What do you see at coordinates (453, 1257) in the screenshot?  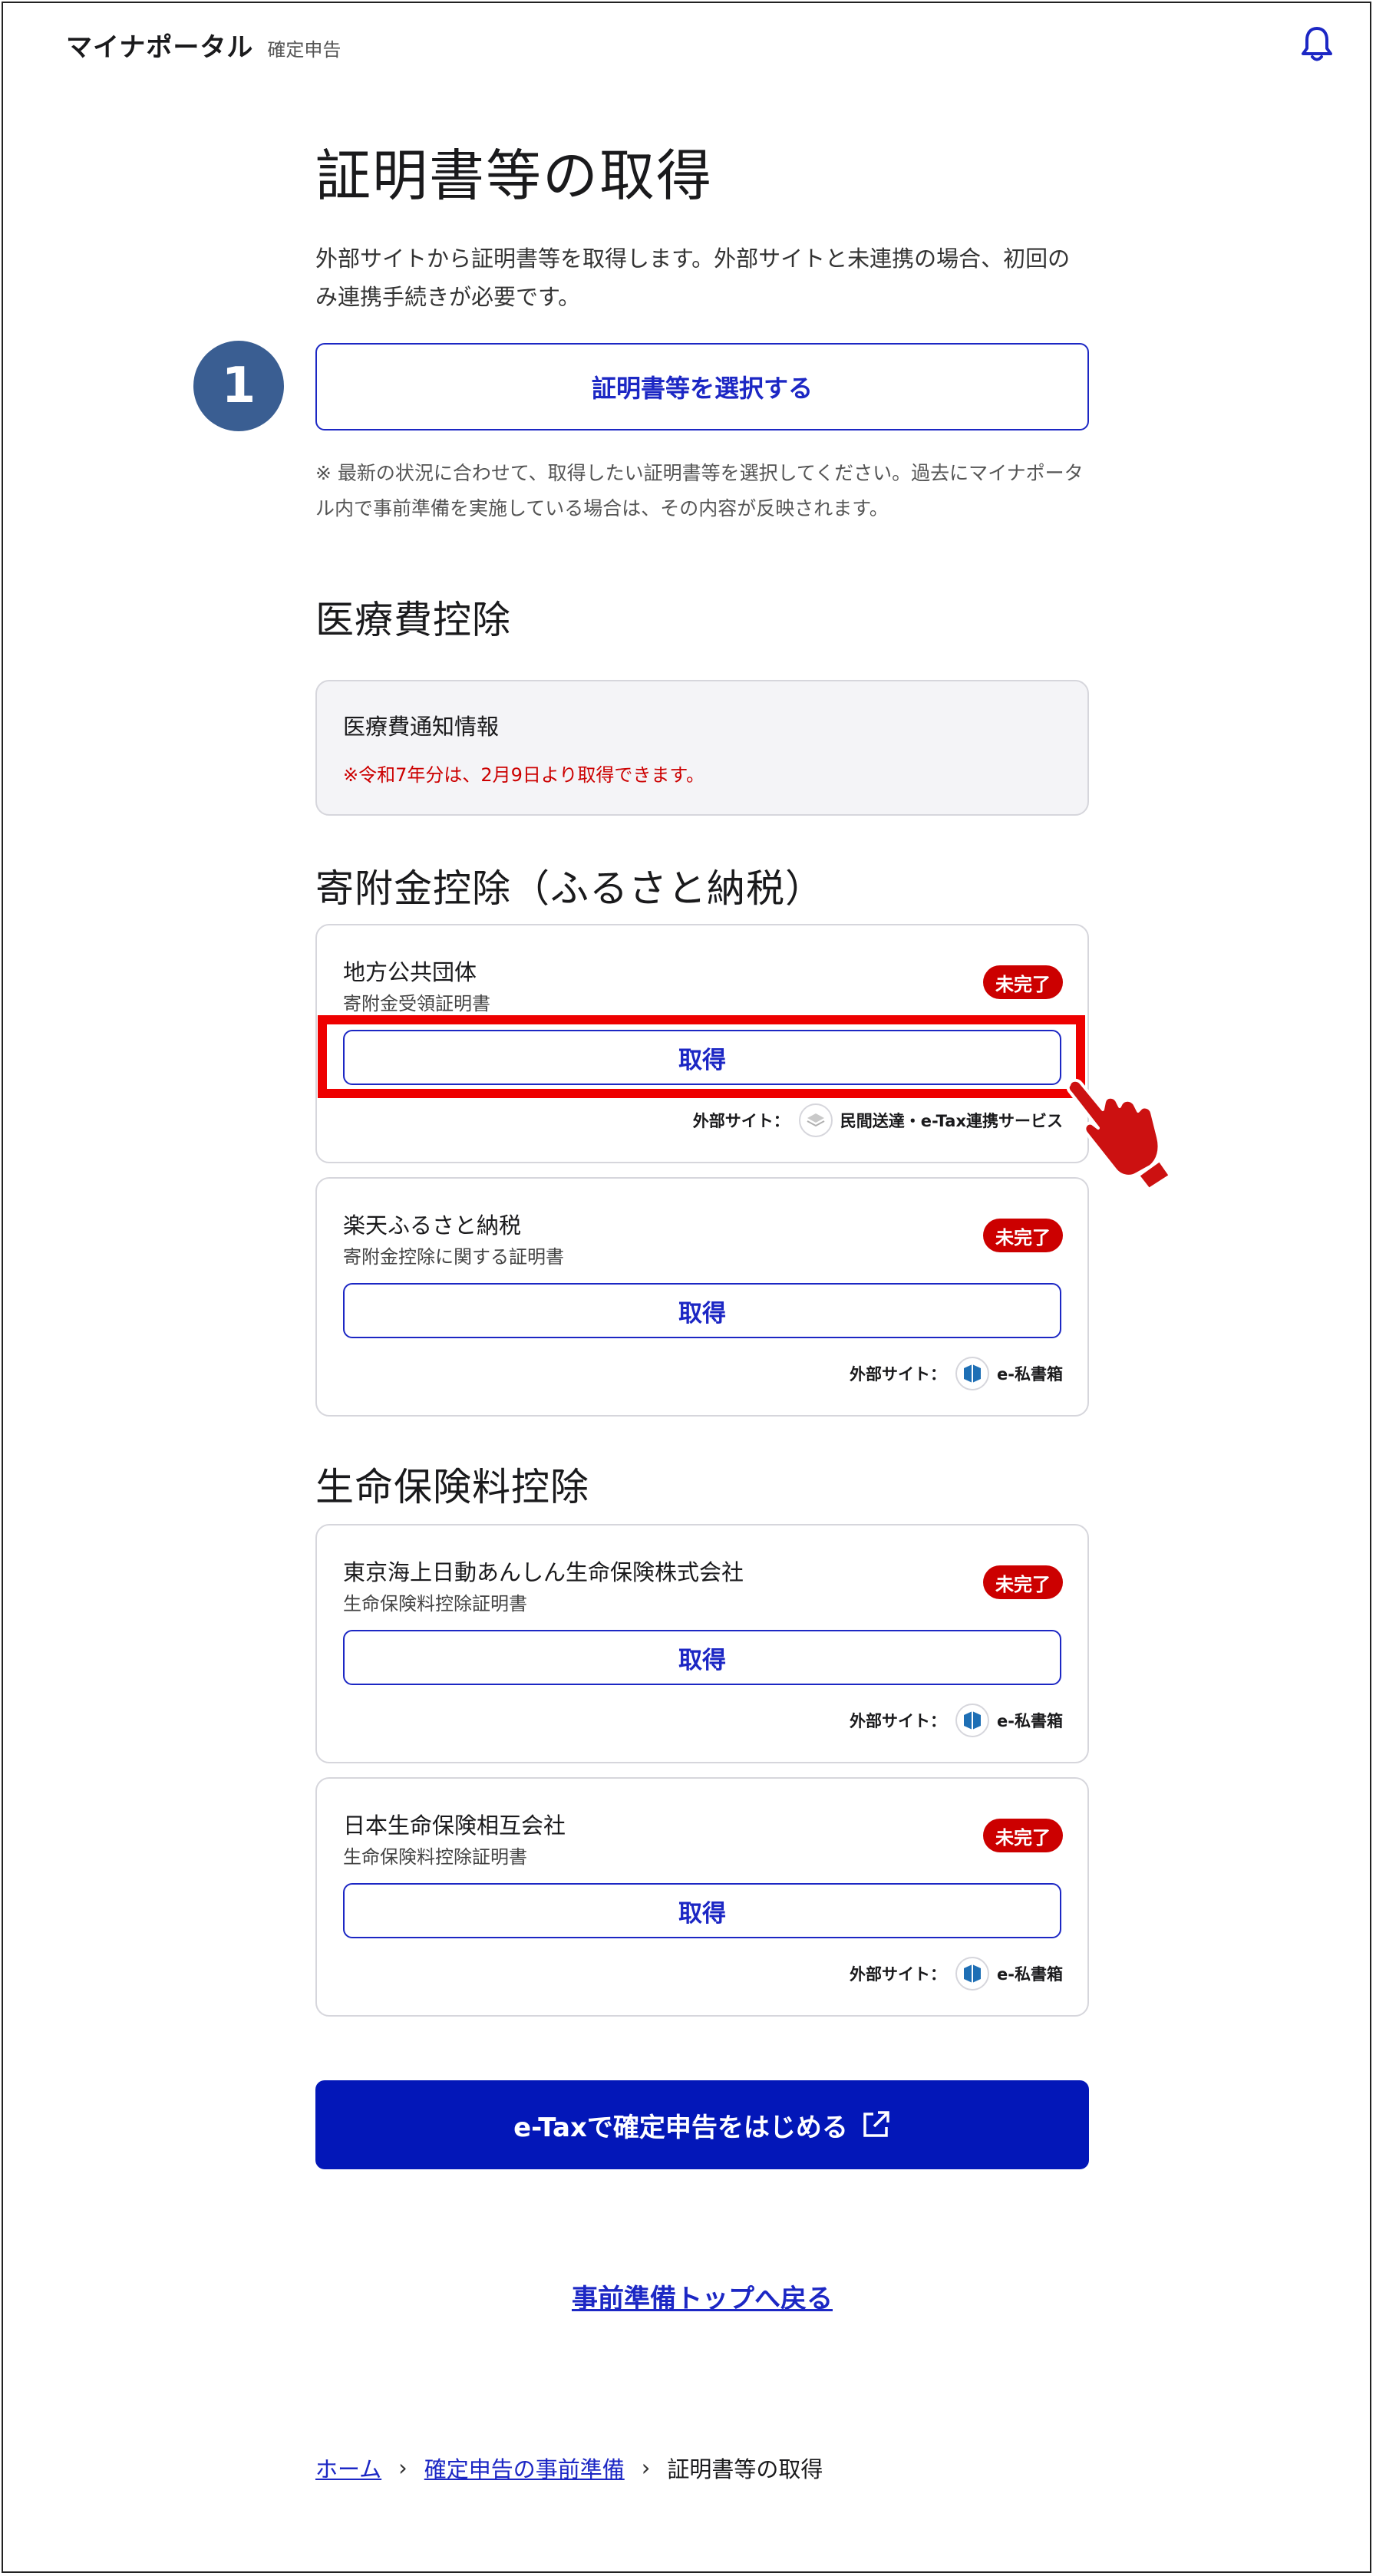 I see `card-subtitle: 寄附金控除に関する証明書` at bounding box center [453, 1257].